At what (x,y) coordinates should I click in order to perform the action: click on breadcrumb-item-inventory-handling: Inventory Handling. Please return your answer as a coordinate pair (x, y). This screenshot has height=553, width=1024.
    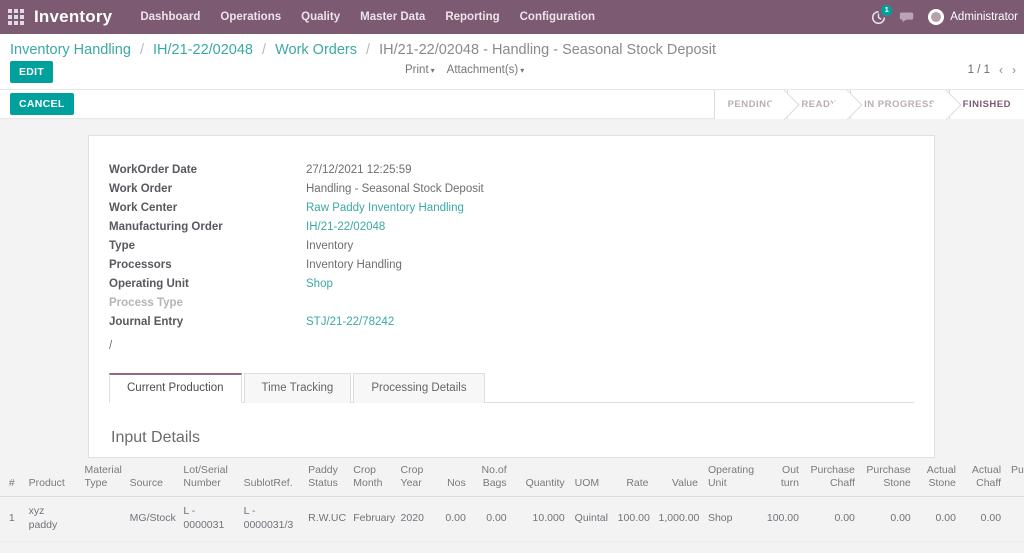
    Looking at the image, I should click on (70, 50).